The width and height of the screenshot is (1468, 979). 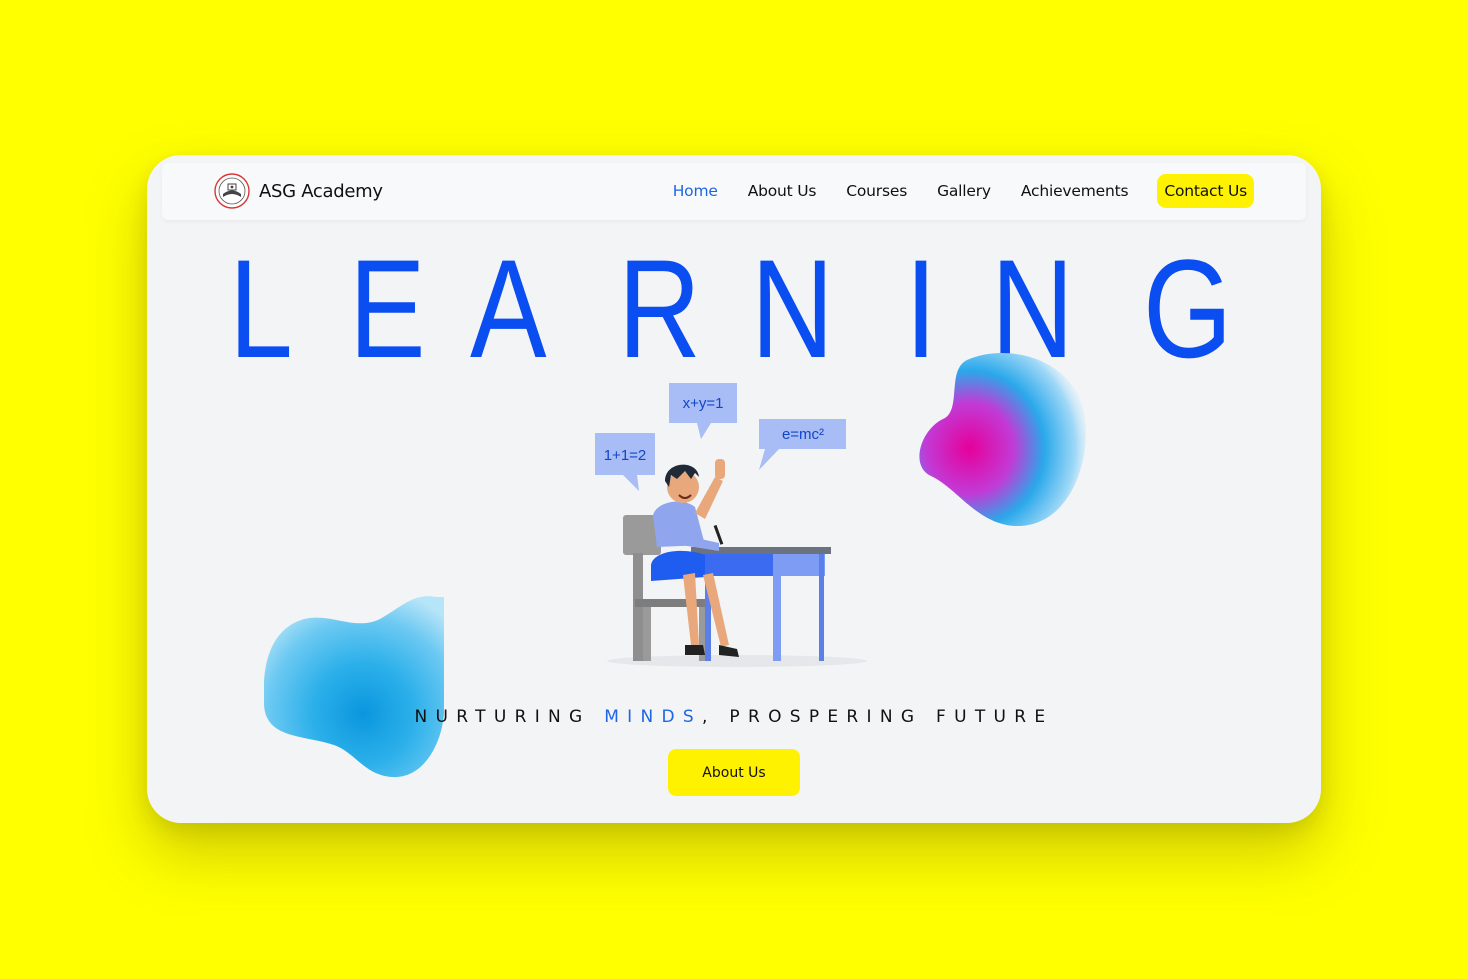 I want to click on headline-letter: G, so click(x=1188, y=308).